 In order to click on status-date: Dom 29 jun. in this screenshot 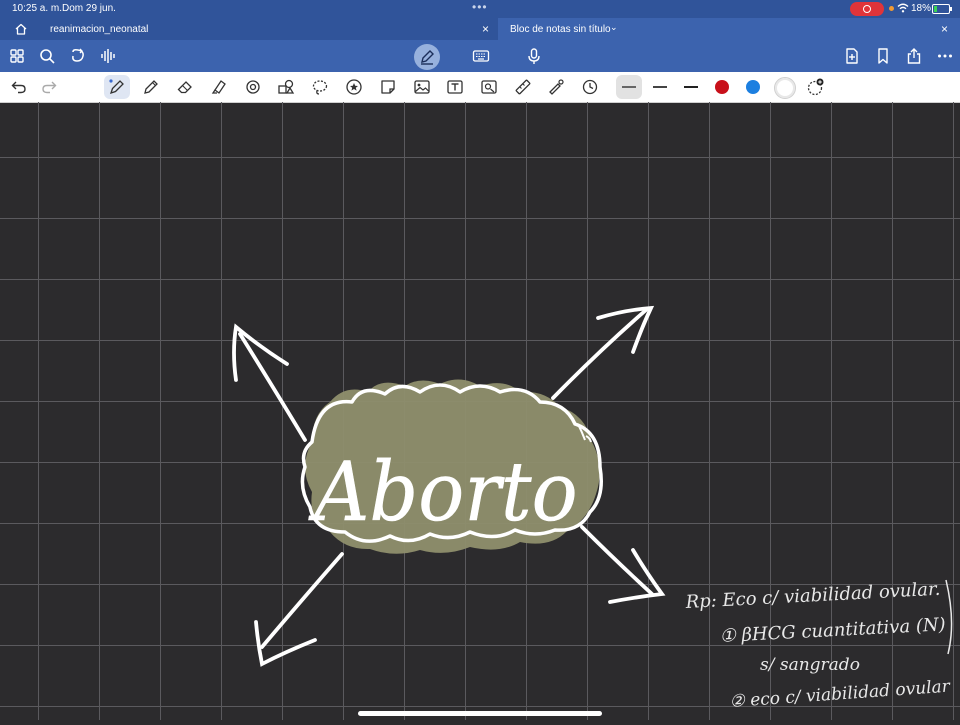, I will do `click(89, 8)`.